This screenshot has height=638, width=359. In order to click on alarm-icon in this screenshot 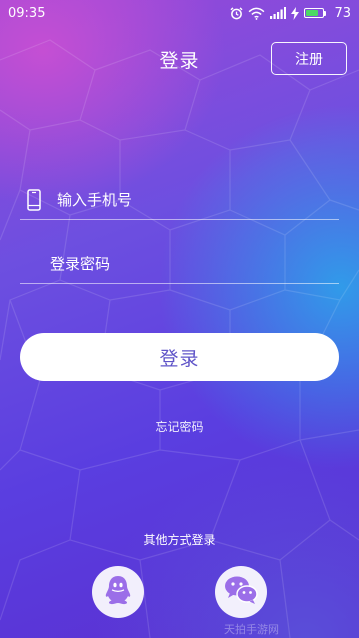, I will do `click(236, 13)`.